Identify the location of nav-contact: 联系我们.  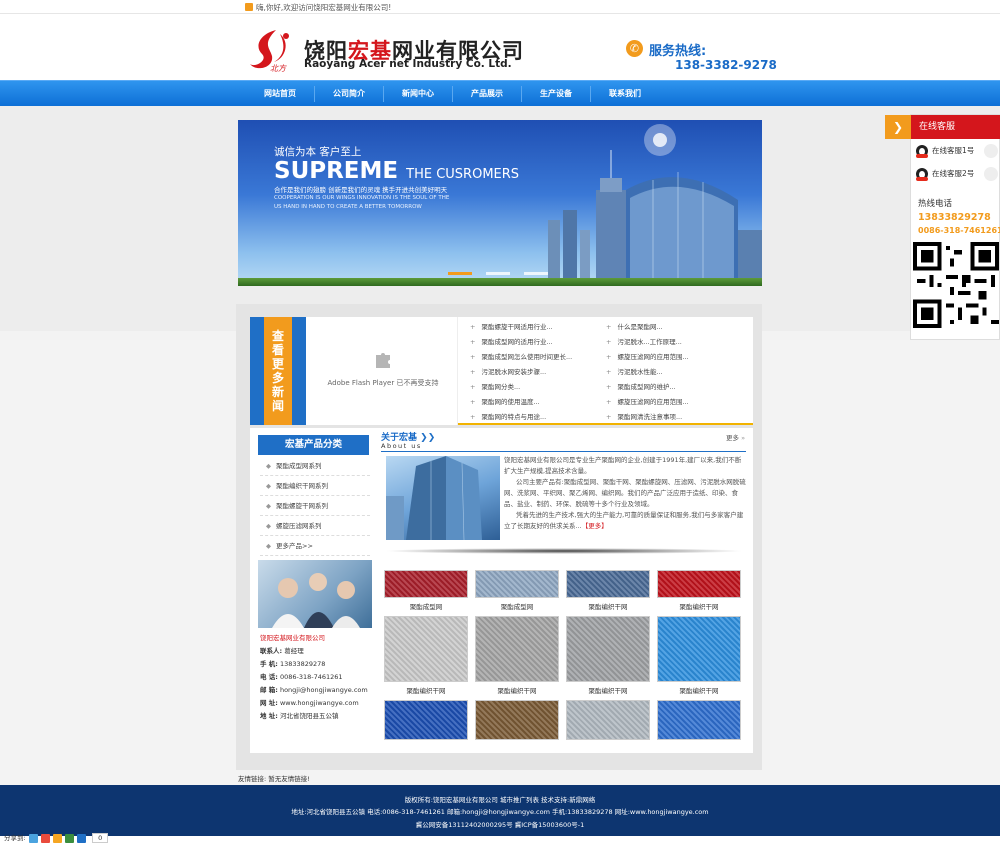
(625, 94).